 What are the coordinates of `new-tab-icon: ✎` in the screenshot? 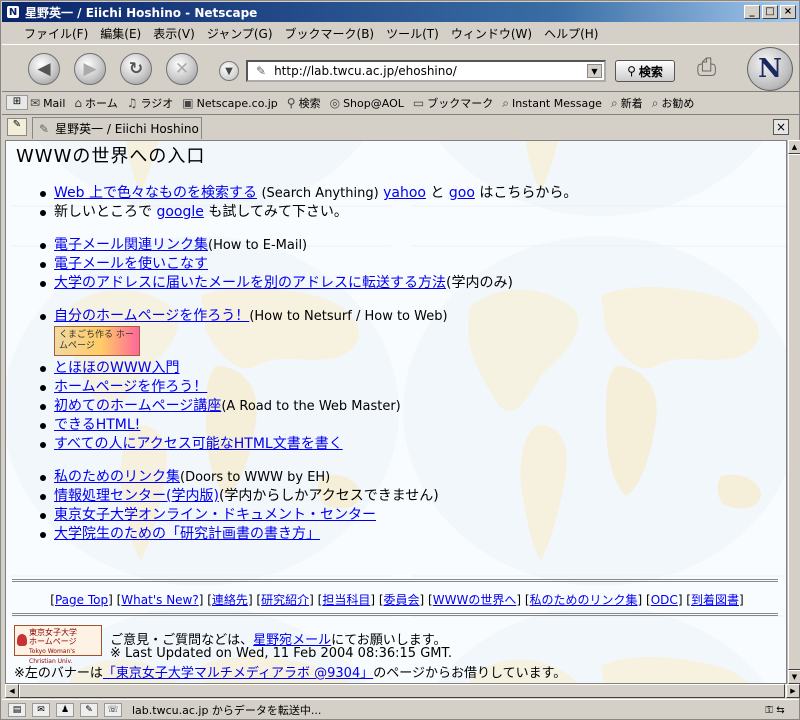 It's located at (17, 127).